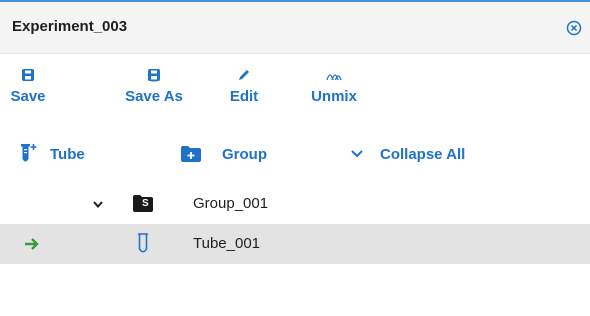  Describe the element at coordinates (227, 243) in the screenshot. I see `tube-label: Tube_001` at that location.